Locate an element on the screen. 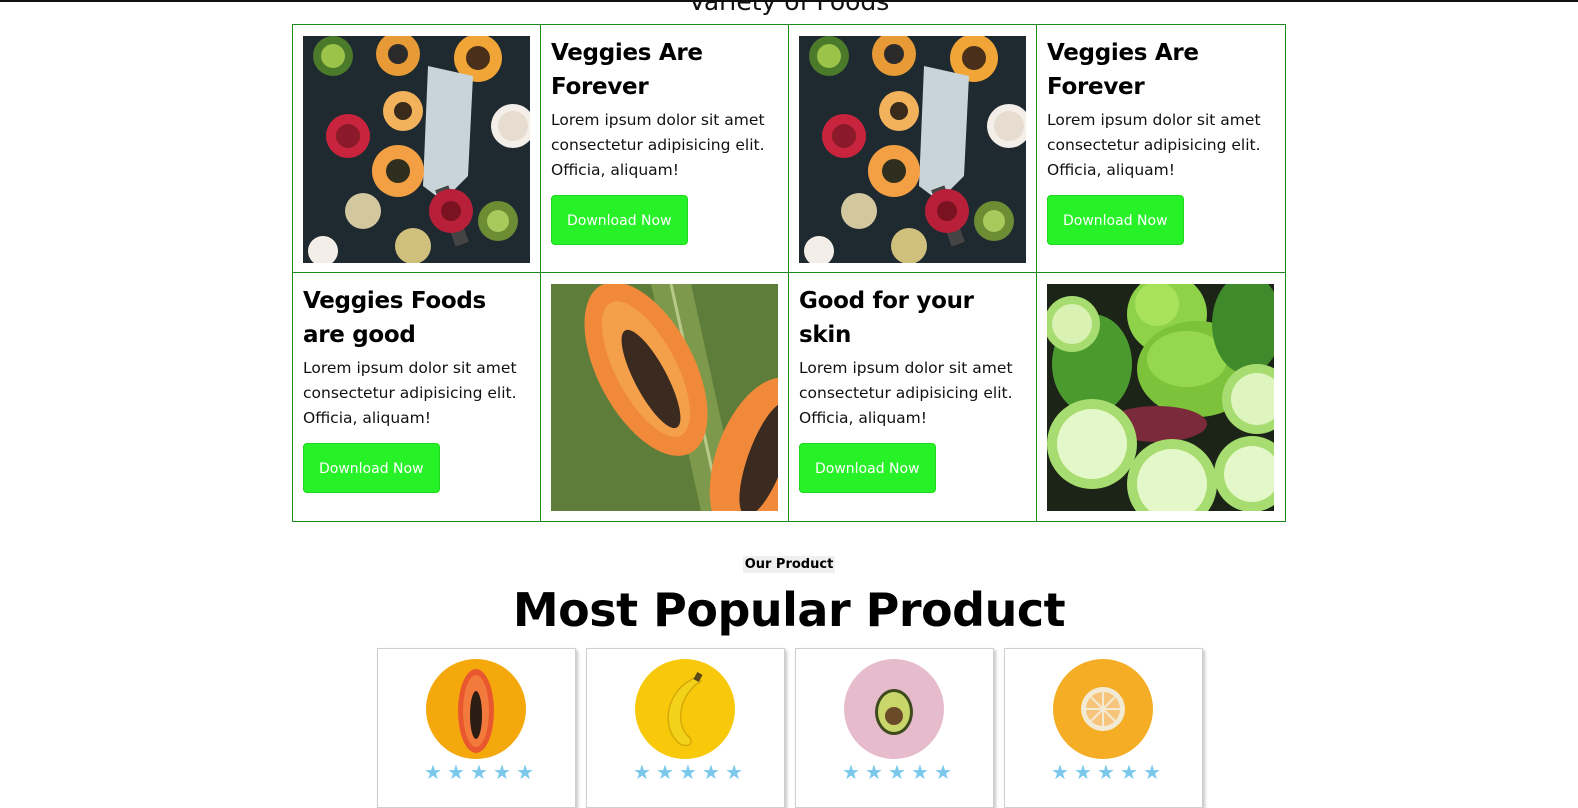  card-title: Veggies Foods are good is located at coordinates (394, 318).